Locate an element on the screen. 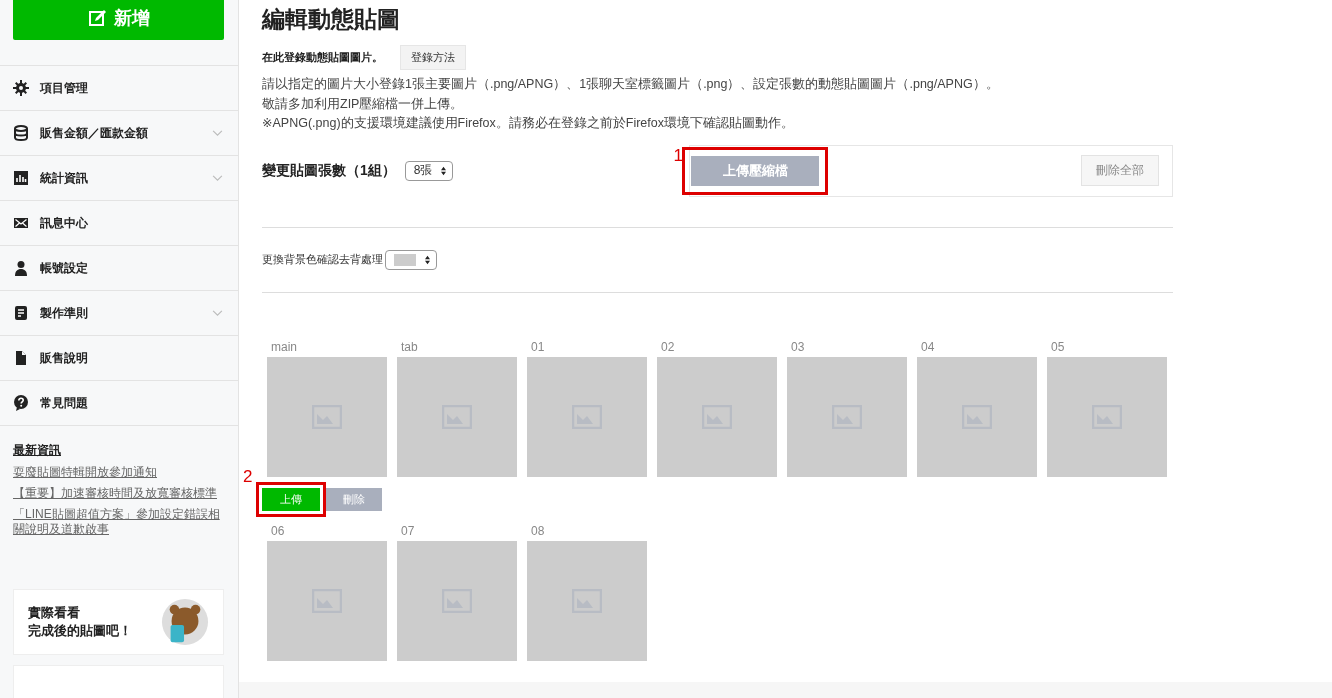  annotation-number: 1 is located at coordinates (678, 155).